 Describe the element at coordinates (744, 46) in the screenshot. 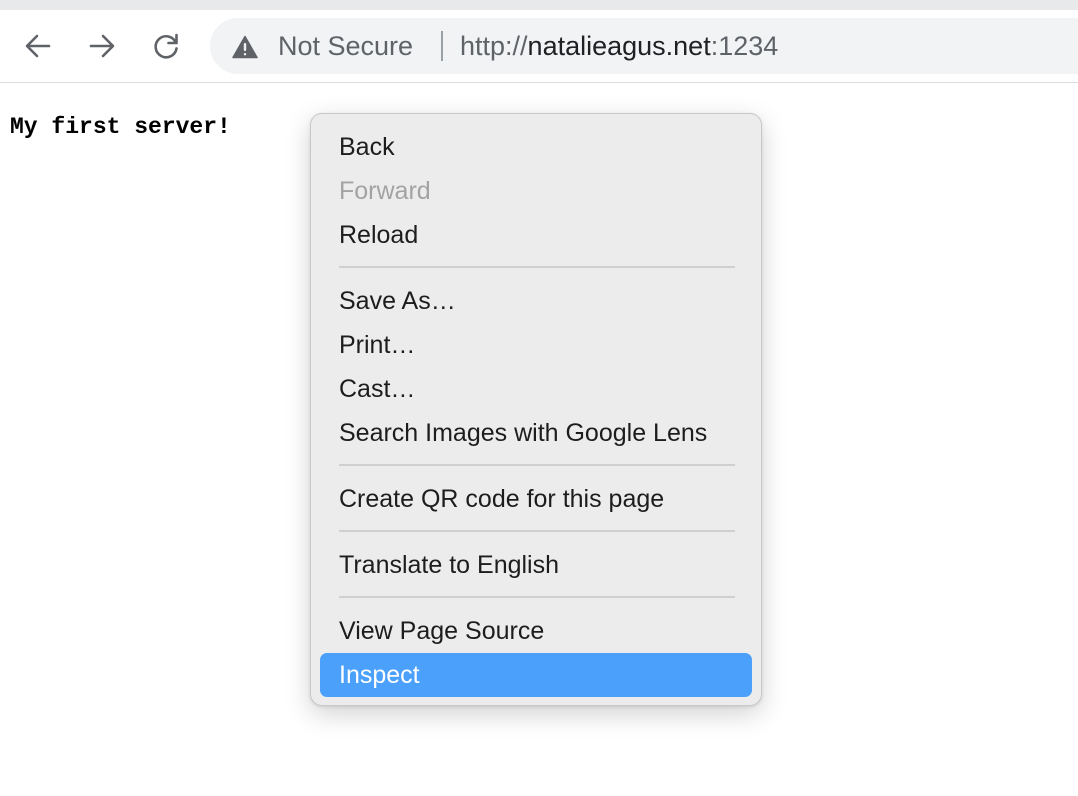

I see `url-port: :1234` at that location.